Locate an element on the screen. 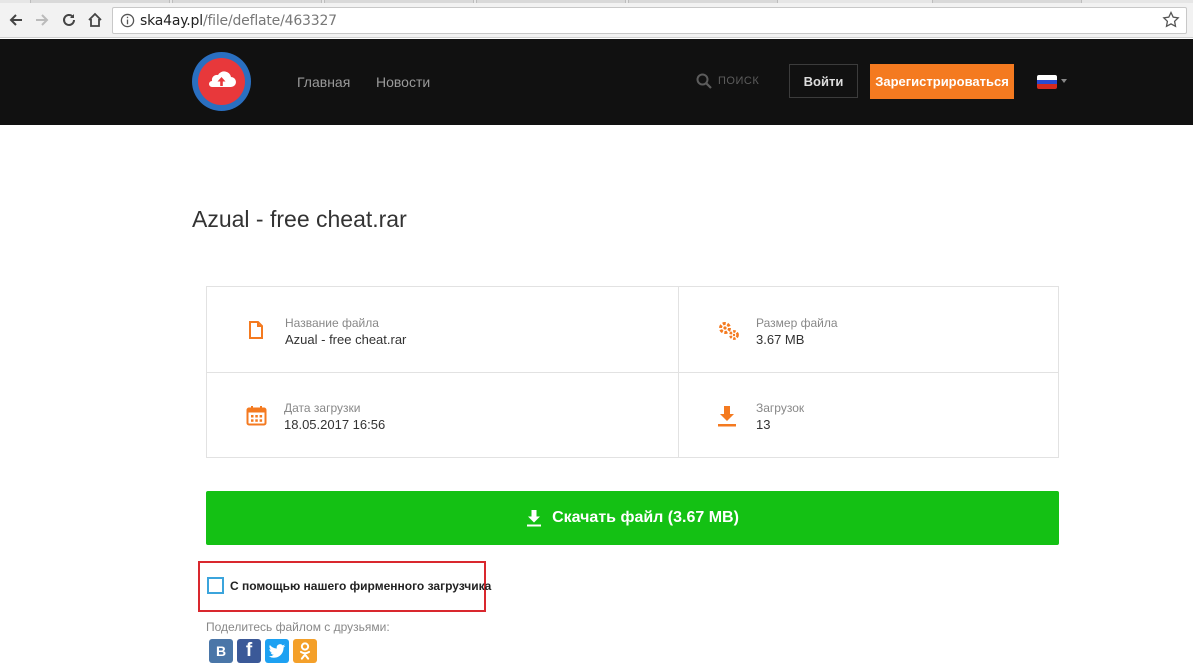  site-logo is located at coordinates (221, 81).